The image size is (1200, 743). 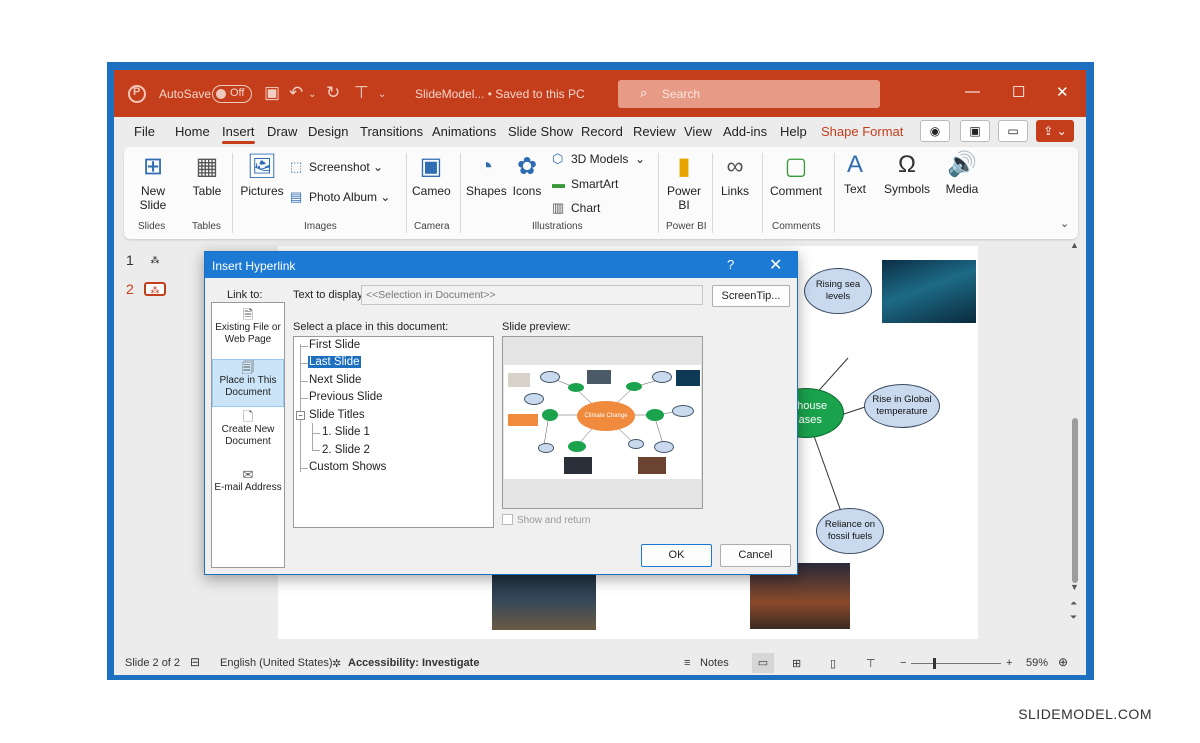 I want to click on tab-view: View, so click(x=698, y=131).